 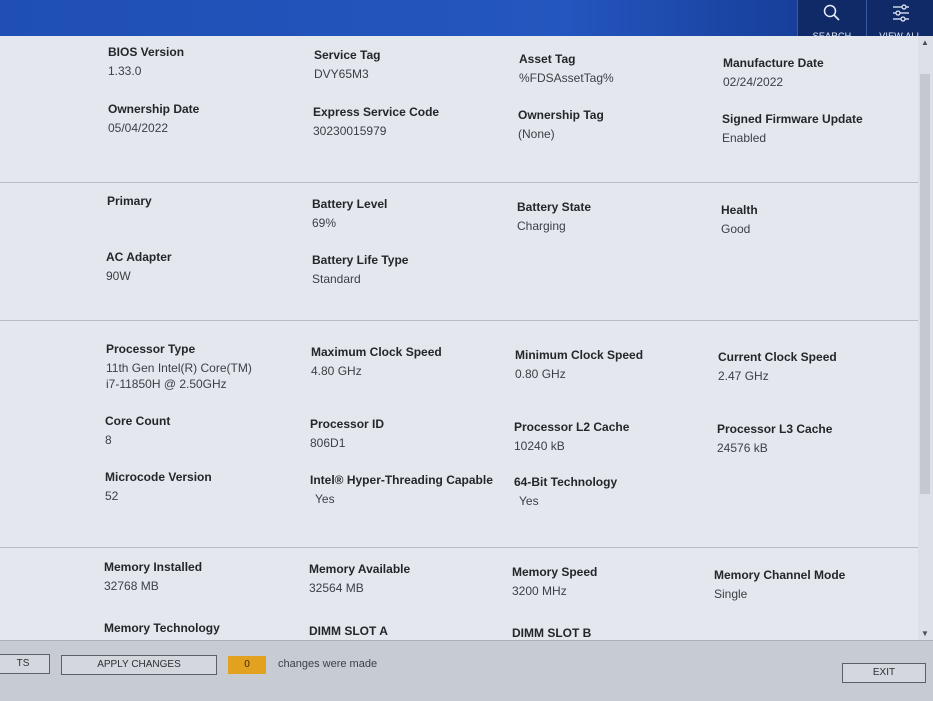 I want to click on field-label: Battery Level, so click(x=350, y=204).